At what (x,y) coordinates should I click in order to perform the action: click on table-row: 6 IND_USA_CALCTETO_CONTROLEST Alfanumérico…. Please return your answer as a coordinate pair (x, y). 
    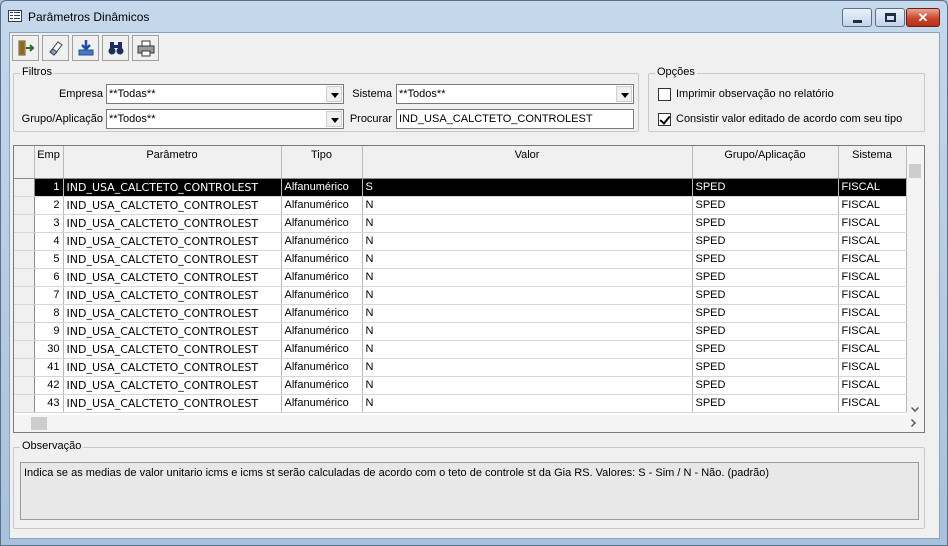
    Looking at the image, I should click on (460, 277).